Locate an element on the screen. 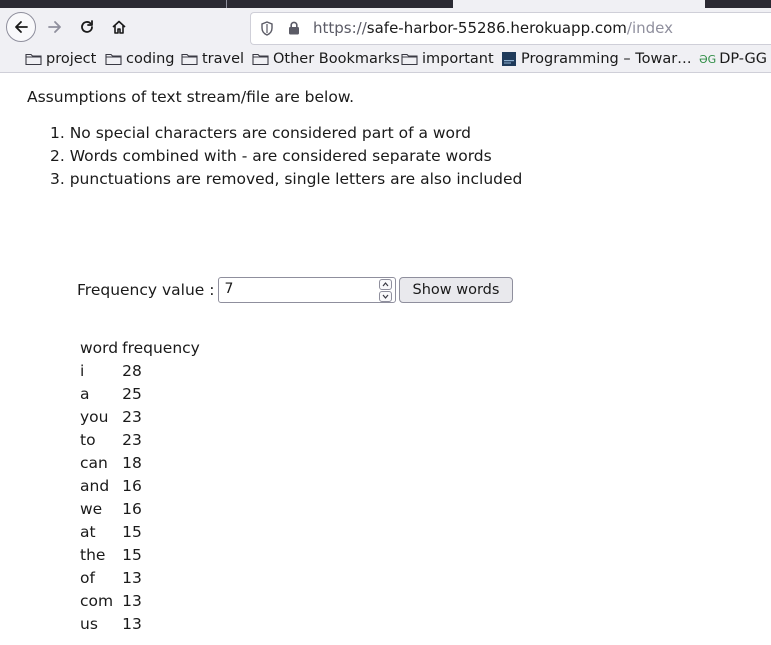  spin-down-button is located at coordinates (385, 296).